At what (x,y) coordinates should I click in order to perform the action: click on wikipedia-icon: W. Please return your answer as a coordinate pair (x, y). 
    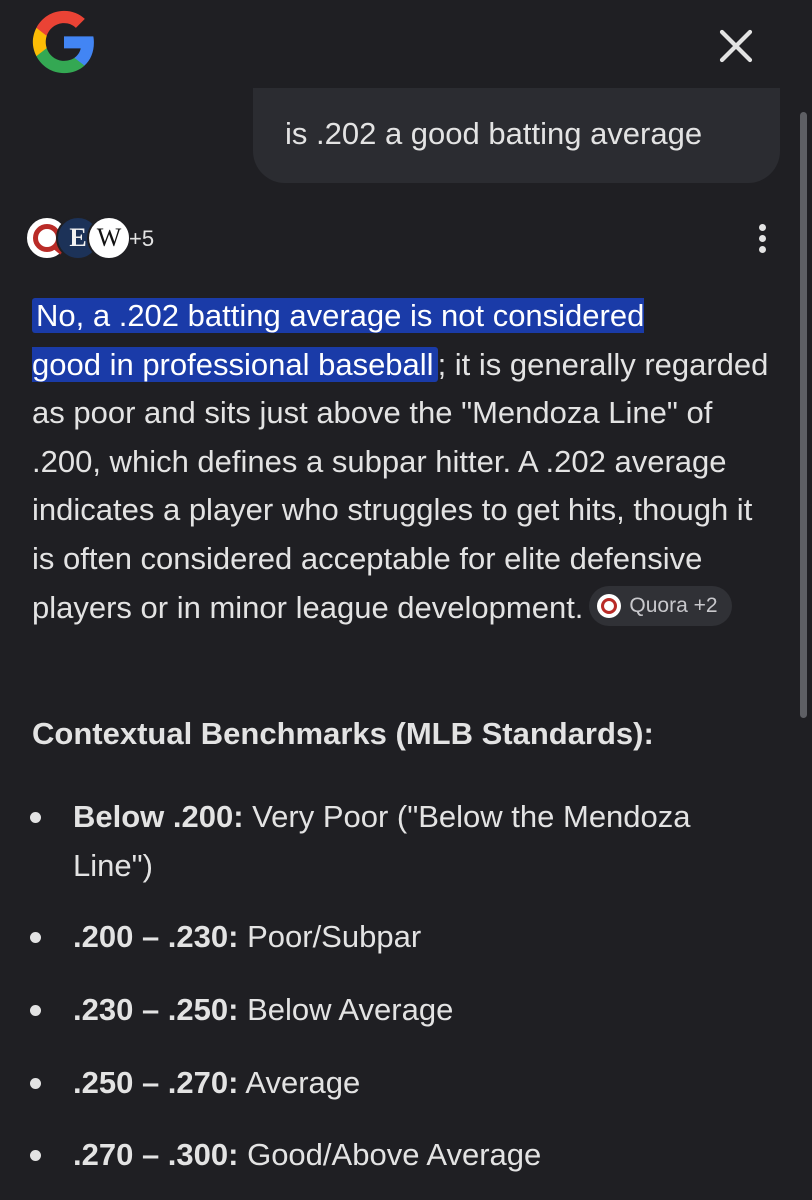
    Looking at the image, I should click on (109, 238).